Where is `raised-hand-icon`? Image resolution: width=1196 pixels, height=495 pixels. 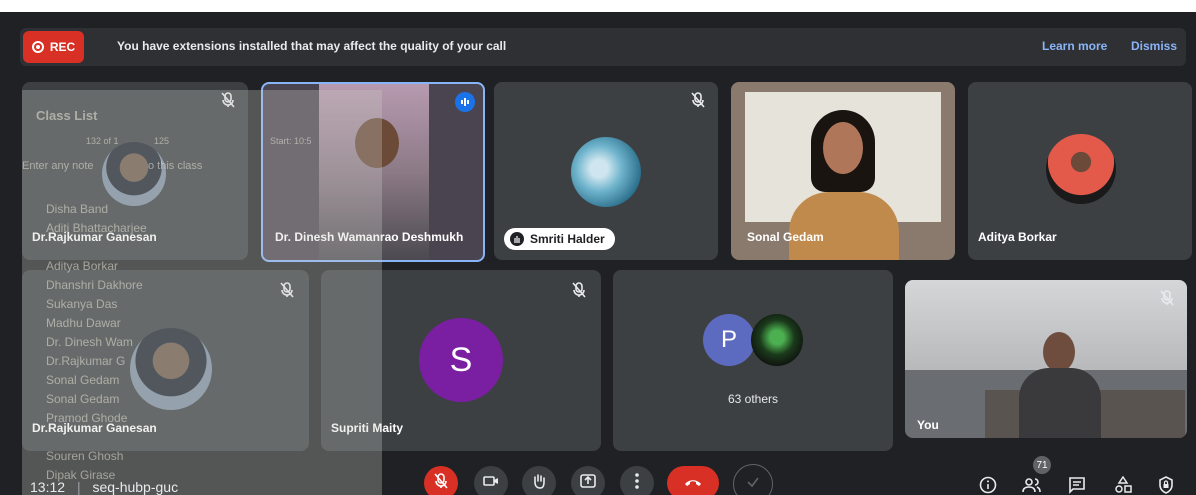
raised-hand-icon is located at coordinates (517, 239).